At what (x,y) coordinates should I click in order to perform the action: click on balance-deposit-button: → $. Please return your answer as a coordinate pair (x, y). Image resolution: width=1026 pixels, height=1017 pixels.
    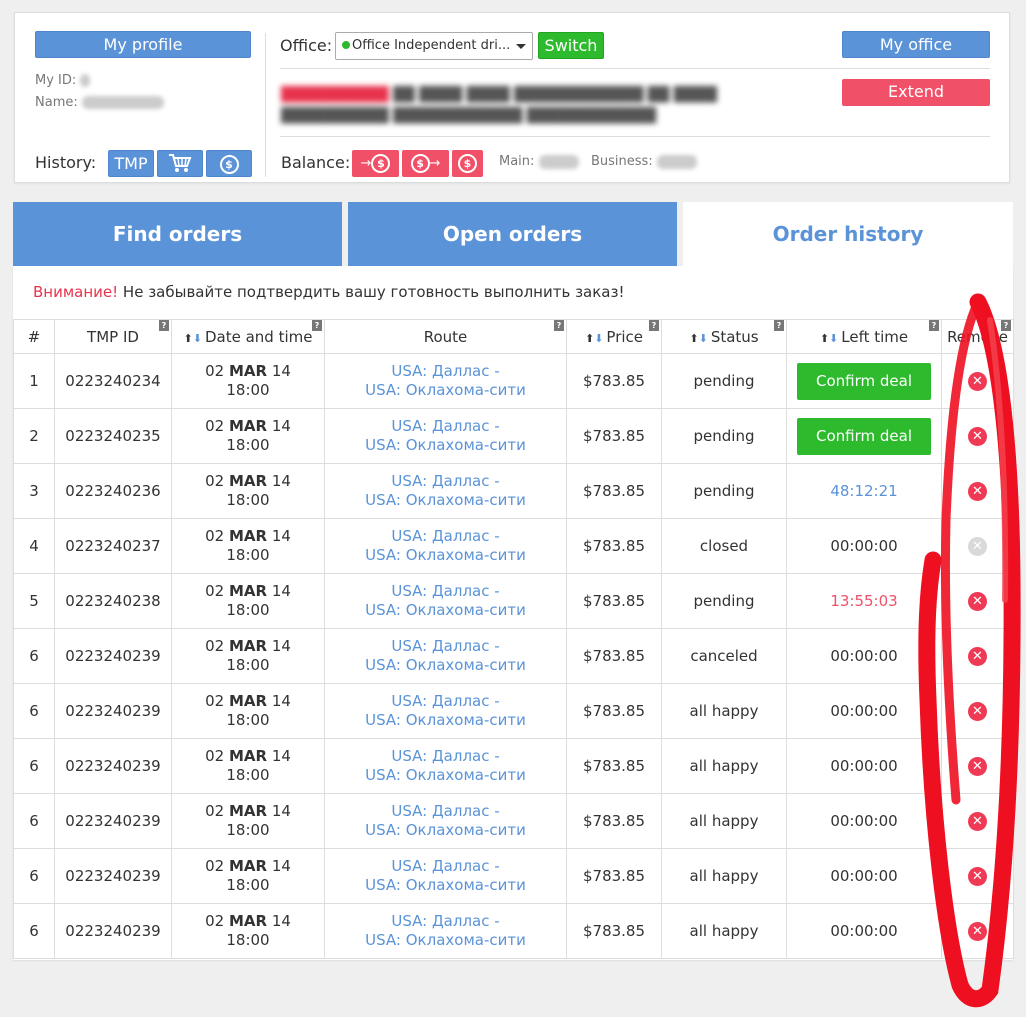
    Looking at the image, I should click on (375, 163).